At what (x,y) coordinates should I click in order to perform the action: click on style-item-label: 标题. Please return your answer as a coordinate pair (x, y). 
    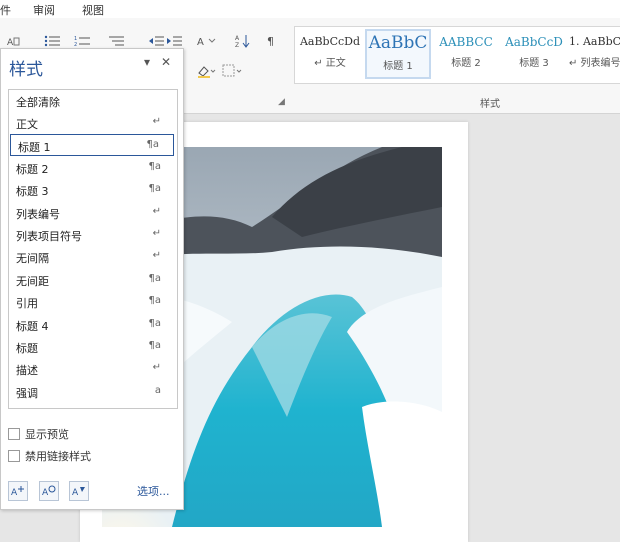
    Looking at the image, I should click on (27, 348).